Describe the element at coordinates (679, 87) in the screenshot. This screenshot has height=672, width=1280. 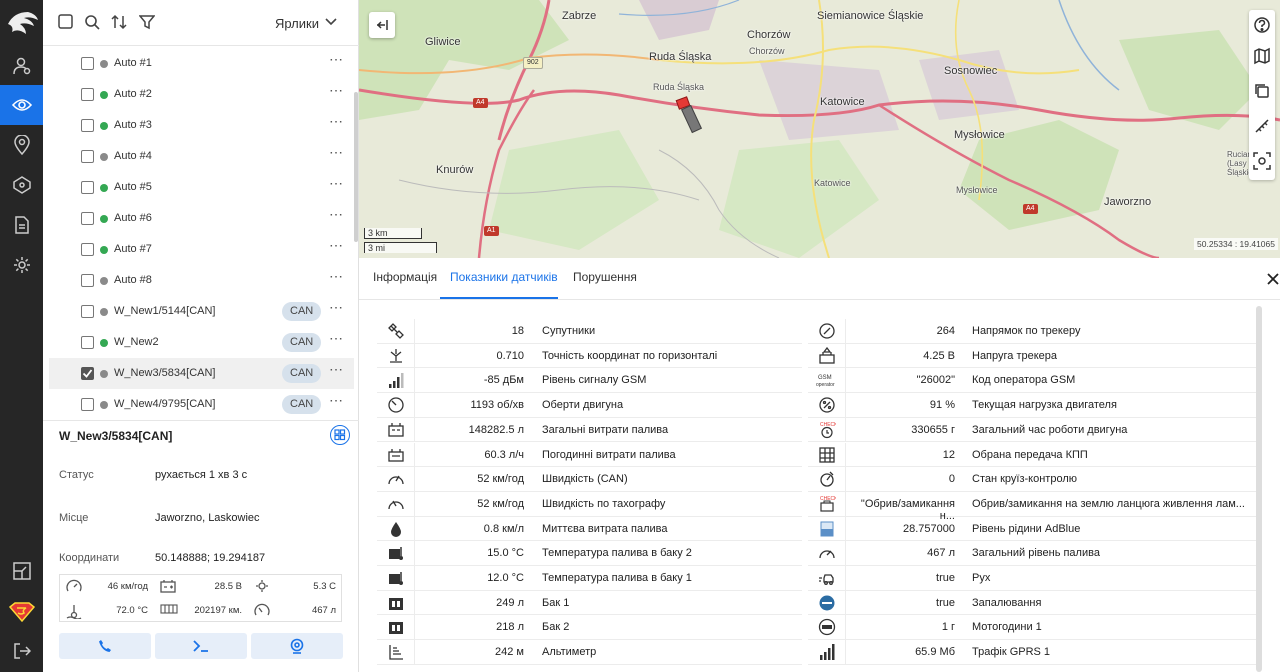
I see `district-label: Ruda Śląska` at that location.